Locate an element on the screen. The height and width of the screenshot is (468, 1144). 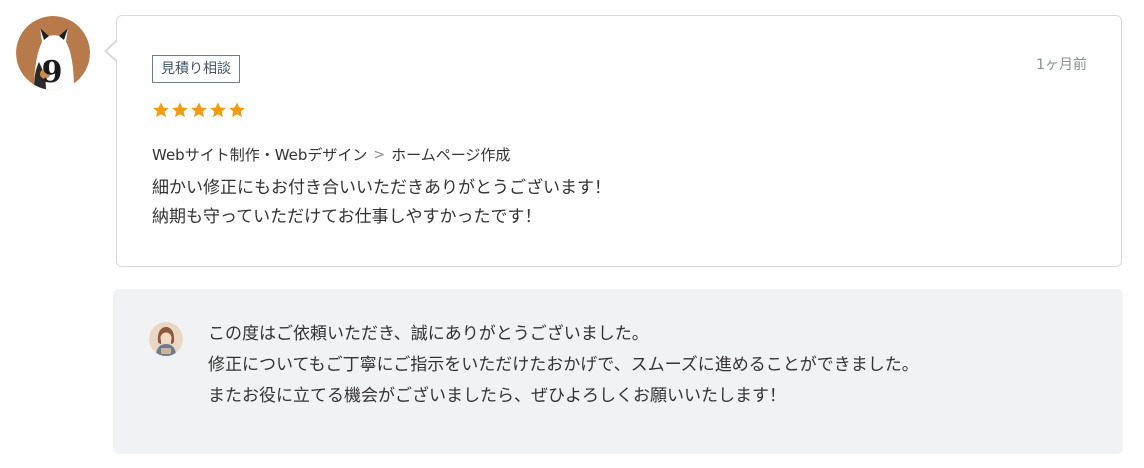
cat-number-9-avatar-icon: 9 is located at coordinates (53, 53).